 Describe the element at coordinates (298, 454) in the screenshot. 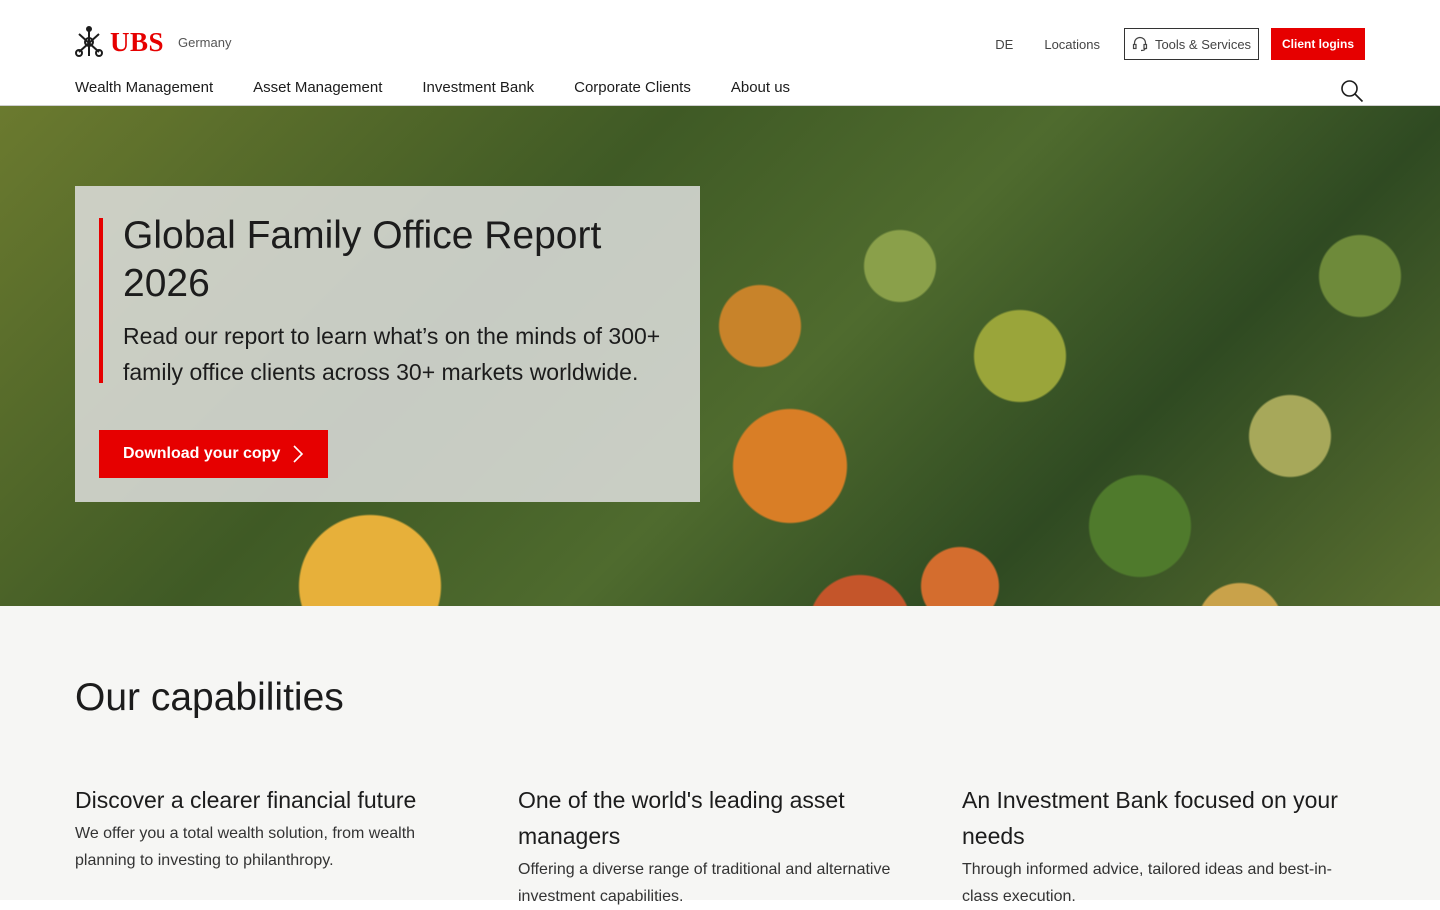

I see `chevron-right-icon` at that location.